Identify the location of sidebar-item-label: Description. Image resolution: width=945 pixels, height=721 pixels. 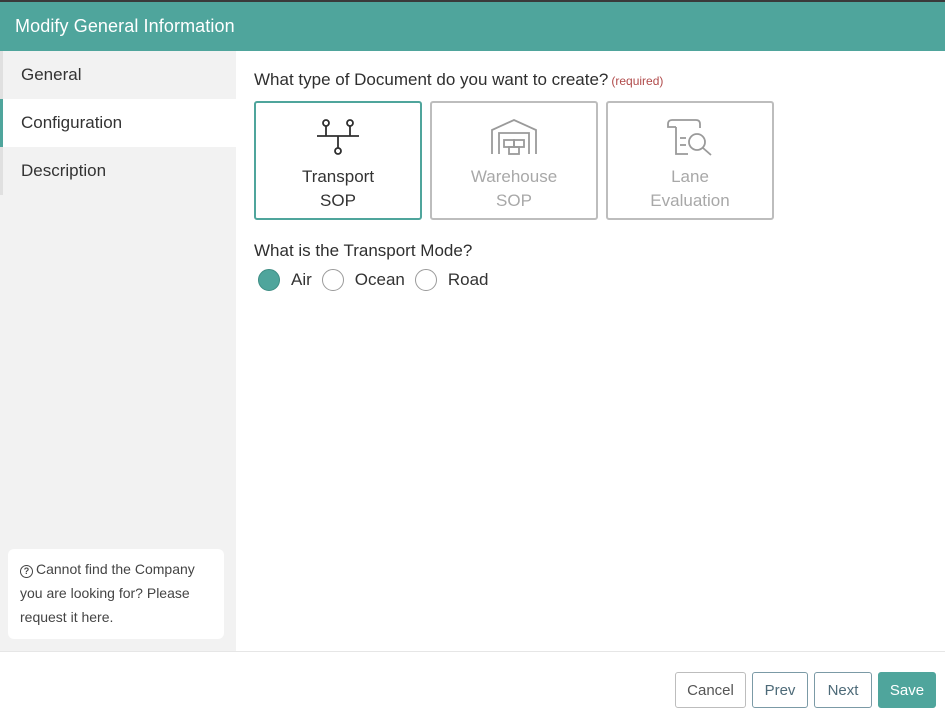
(64, 170).